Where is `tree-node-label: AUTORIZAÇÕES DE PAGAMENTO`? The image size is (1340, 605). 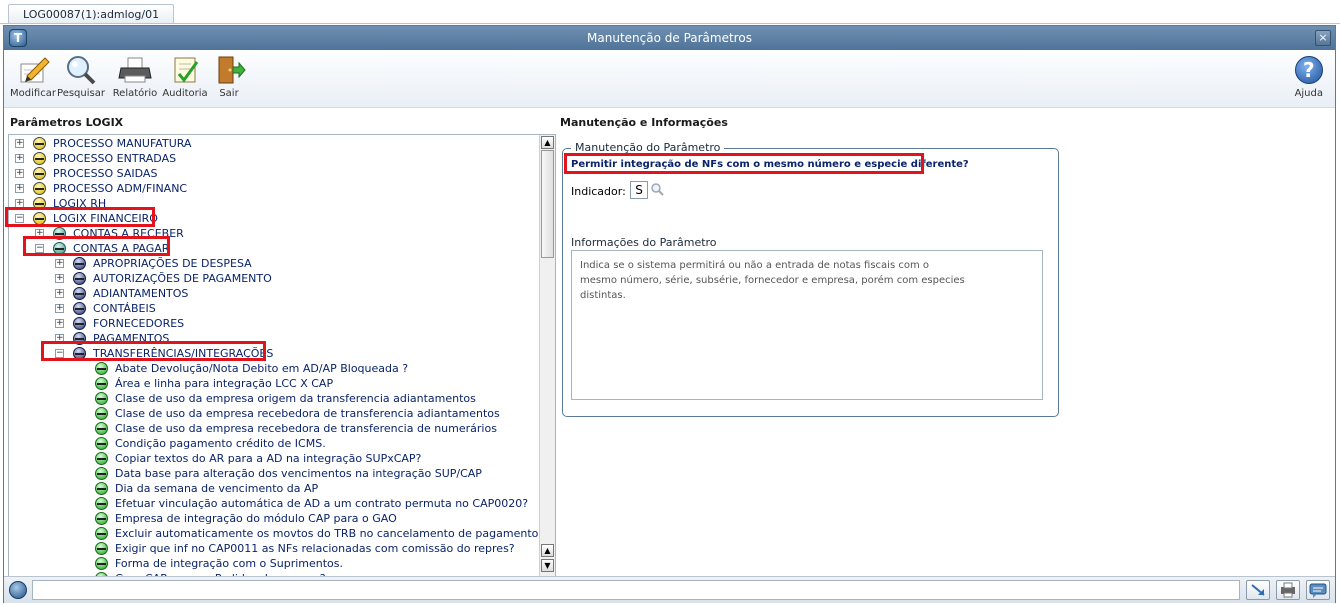 tree-node-label: AUTORIZAÇÕES DE PAGAMENTO is located at coordinates (182, 278).